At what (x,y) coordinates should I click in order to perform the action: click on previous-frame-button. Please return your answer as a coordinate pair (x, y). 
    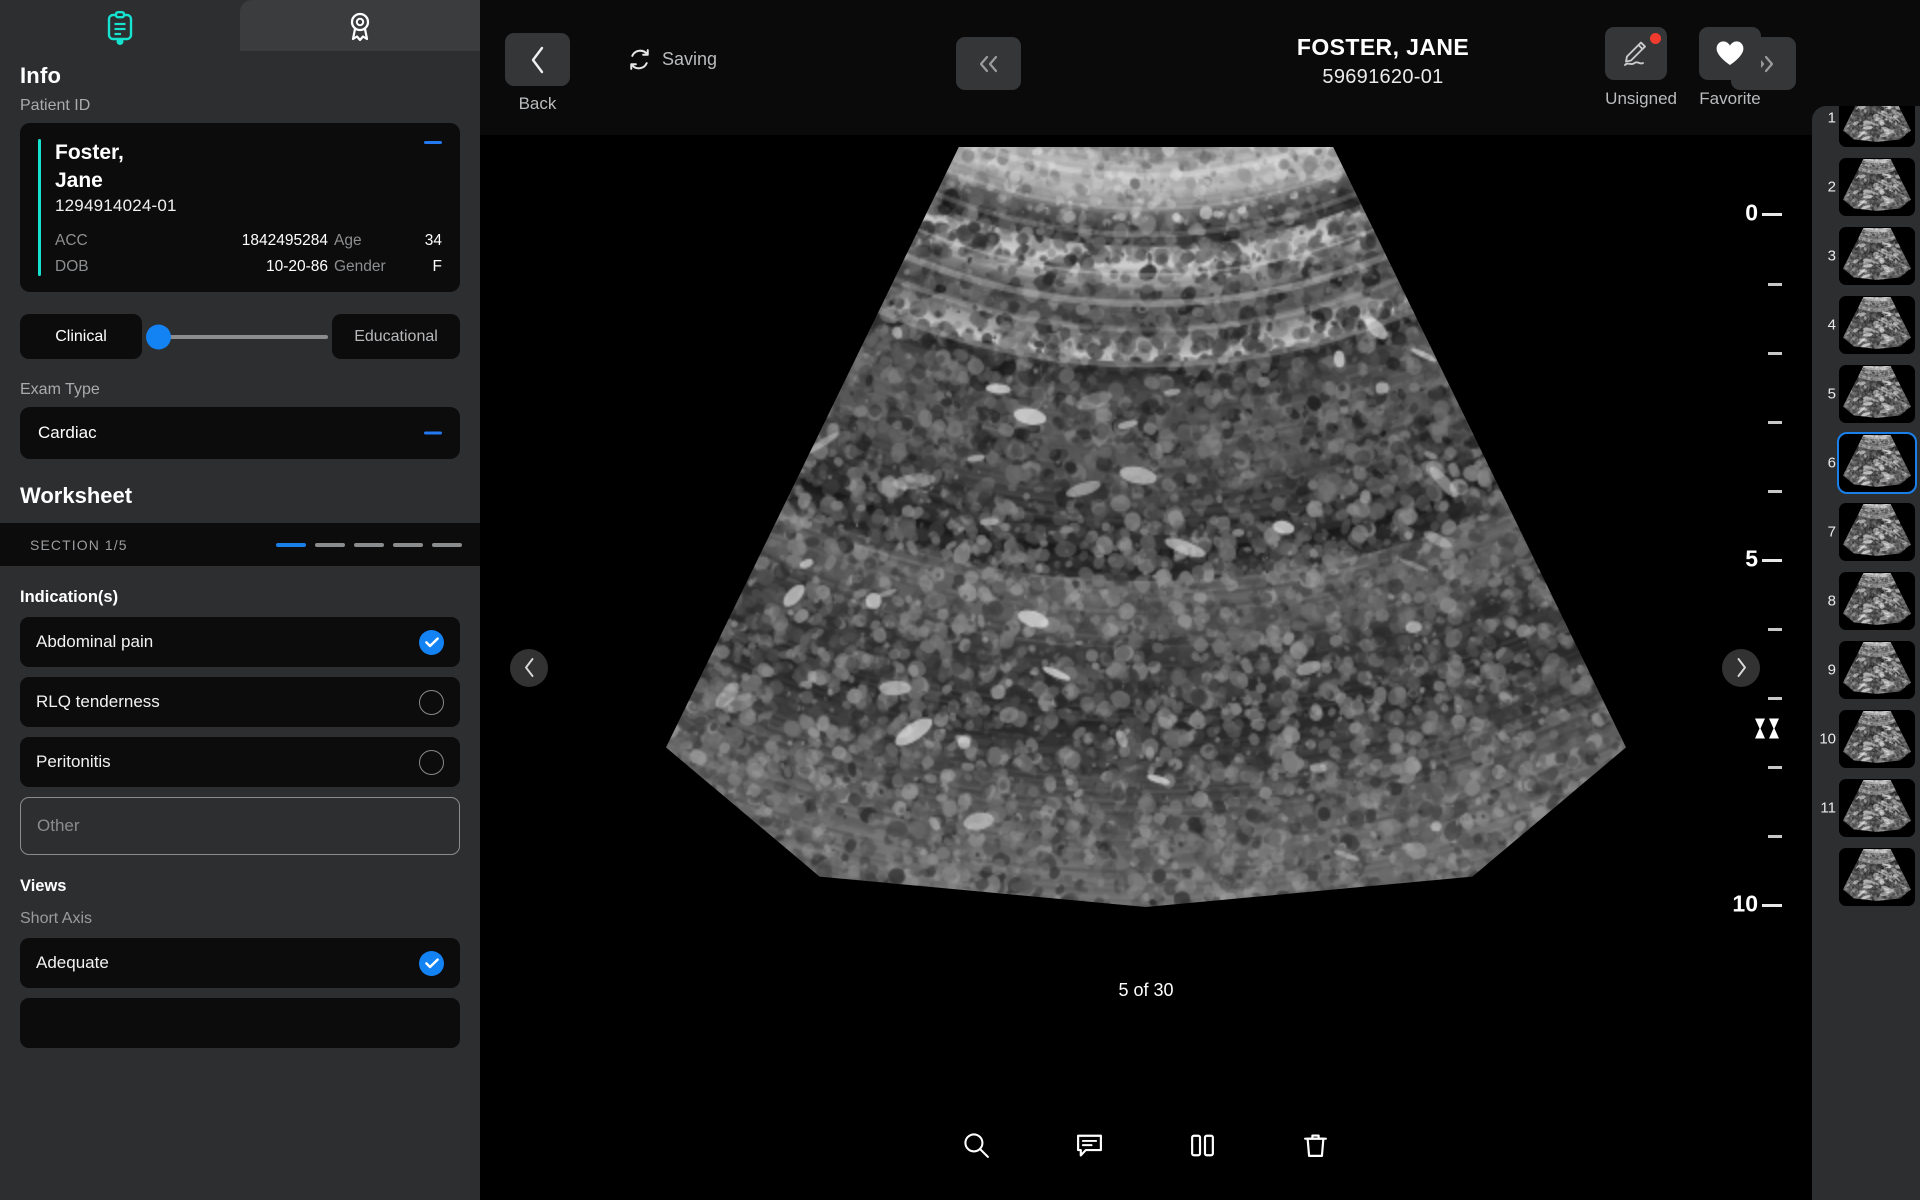
    Looking at the image, I should click on (529, 667).